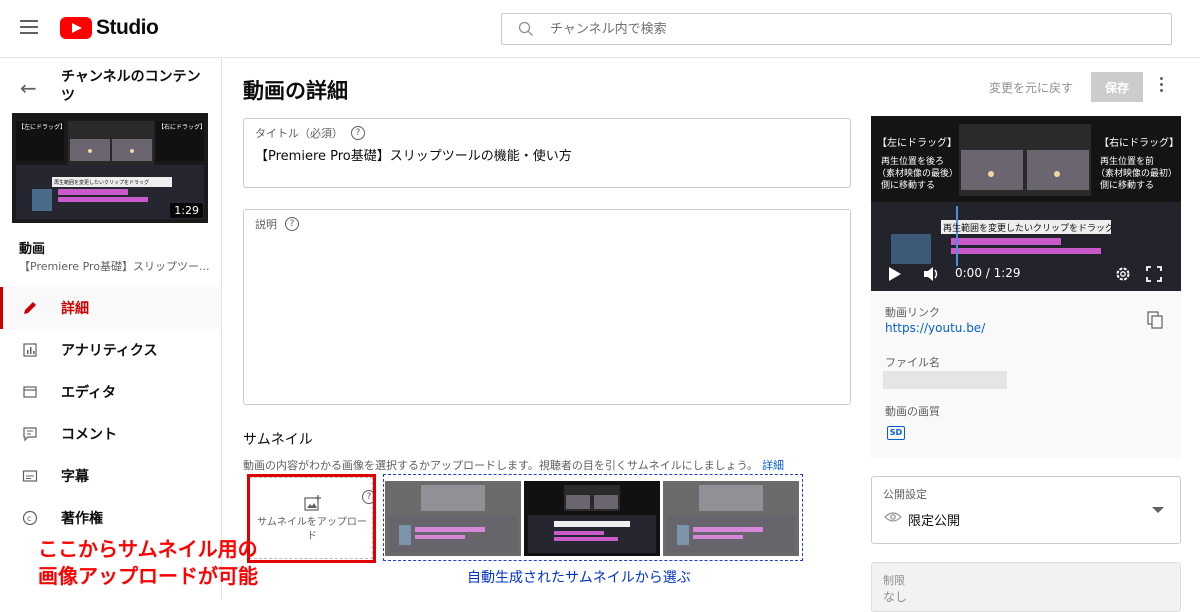  I want to click on sidebar-item-label: 著作権, so click(82, 519).